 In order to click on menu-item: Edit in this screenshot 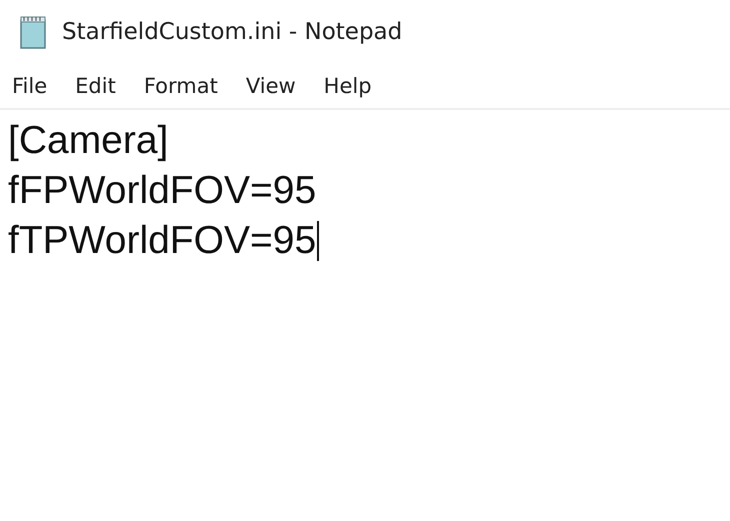, I will do `click(95, 86)`.